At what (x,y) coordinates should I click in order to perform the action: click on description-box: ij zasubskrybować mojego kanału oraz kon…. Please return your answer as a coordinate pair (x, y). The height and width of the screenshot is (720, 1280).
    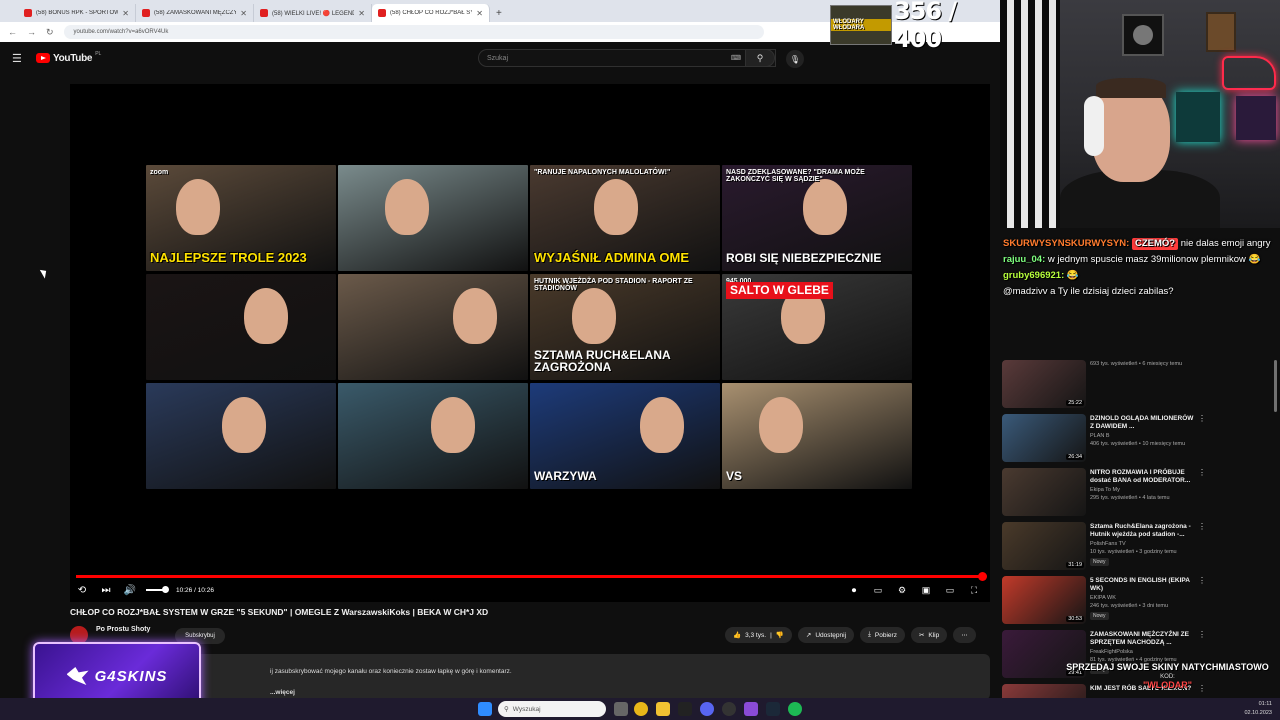
    Looking at the image, I should click on (530, 677).